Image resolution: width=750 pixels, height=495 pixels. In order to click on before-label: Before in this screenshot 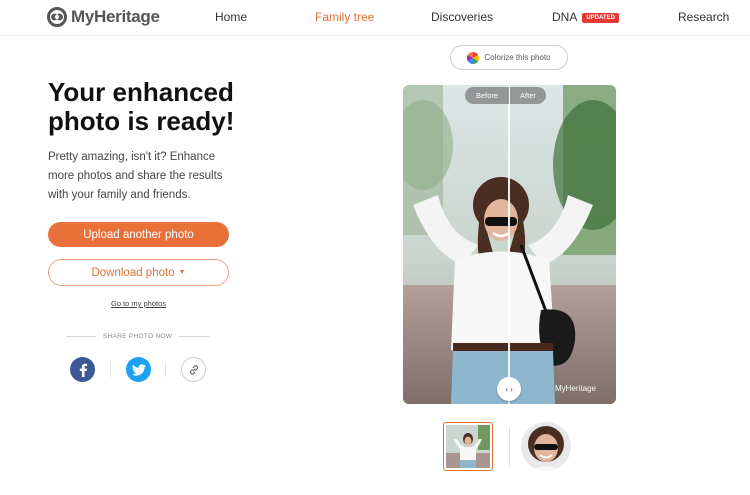, I will do `click(487, 95)`.